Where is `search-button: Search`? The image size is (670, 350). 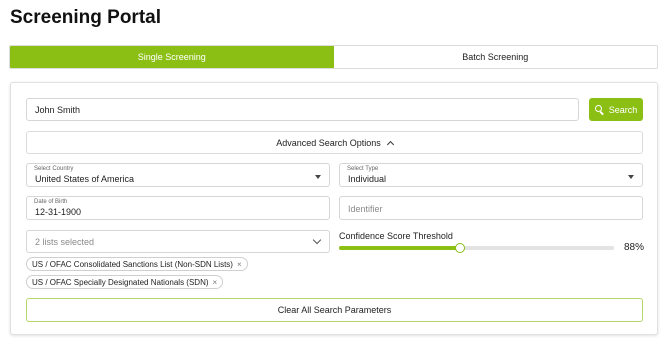 search-button: Search is located at coordinates (616, 109).